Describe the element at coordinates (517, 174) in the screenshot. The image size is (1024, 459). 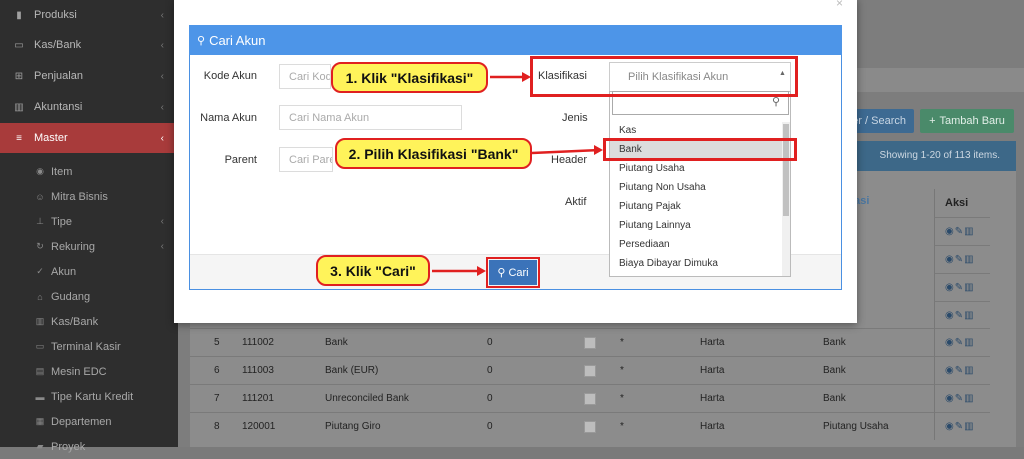
I see `callout-connectors` at that location.